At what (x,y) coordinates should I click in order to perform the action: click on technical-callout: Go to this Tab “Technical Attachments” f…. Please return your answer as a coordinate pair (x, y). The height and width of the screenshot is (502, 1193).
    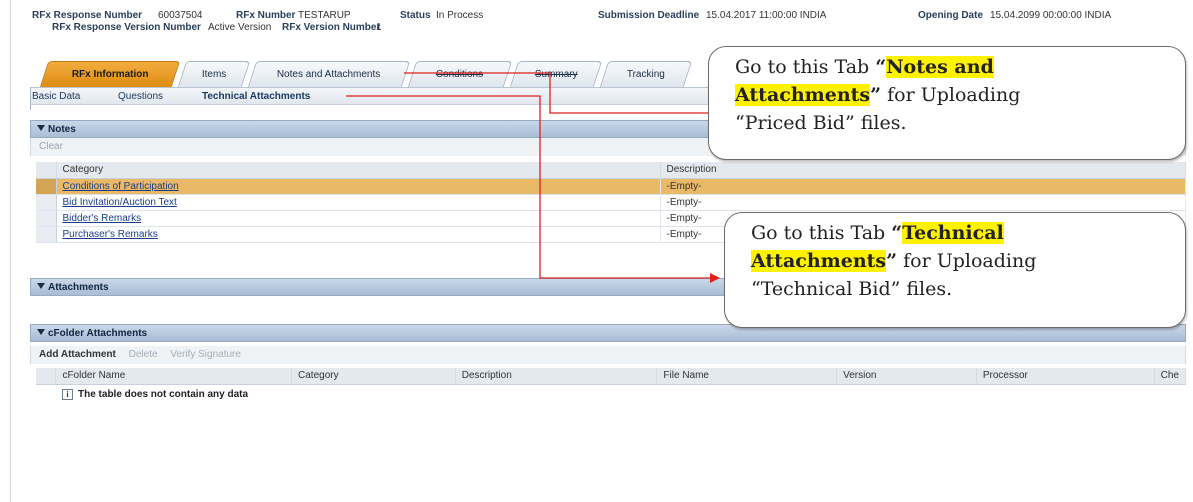
    Looking at the image, I should click on (955, 270).